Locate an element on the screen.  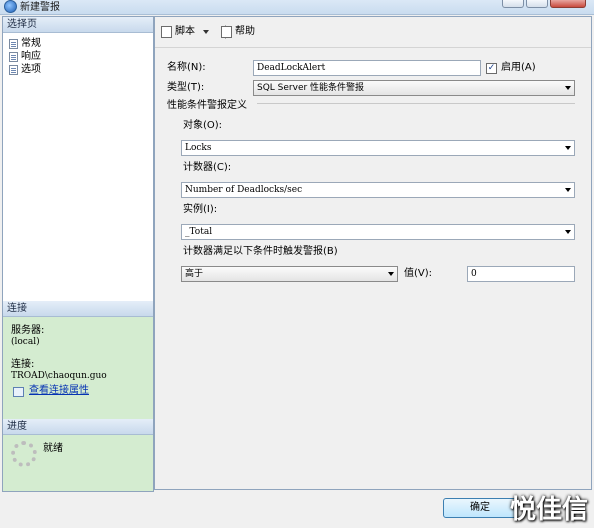
enabled-checkbox: ✓ is located at coordinates (491, 68).